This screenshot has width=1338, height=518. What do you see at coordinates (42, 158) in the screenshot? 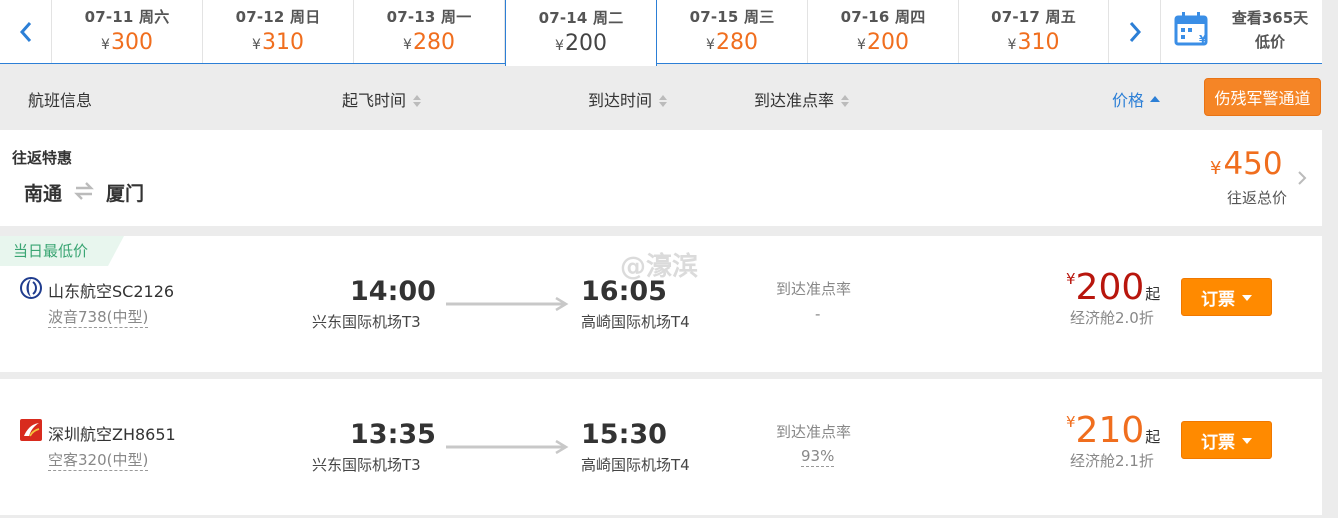
I see `round-trip-title: 往返特惠` at bounding box center [42, 158].